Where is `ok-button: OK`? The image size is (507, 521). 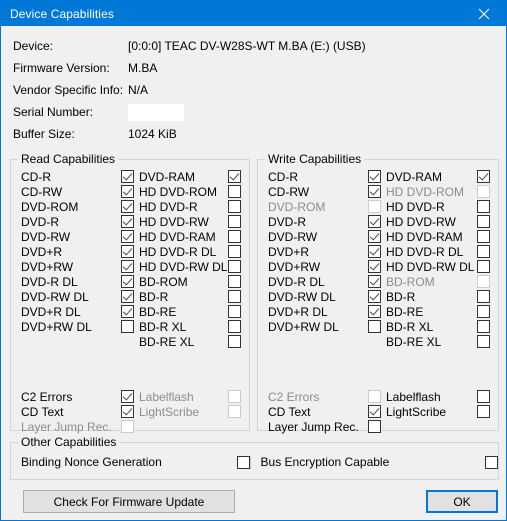
ok-button: OK is located at coordinates (462, 501).